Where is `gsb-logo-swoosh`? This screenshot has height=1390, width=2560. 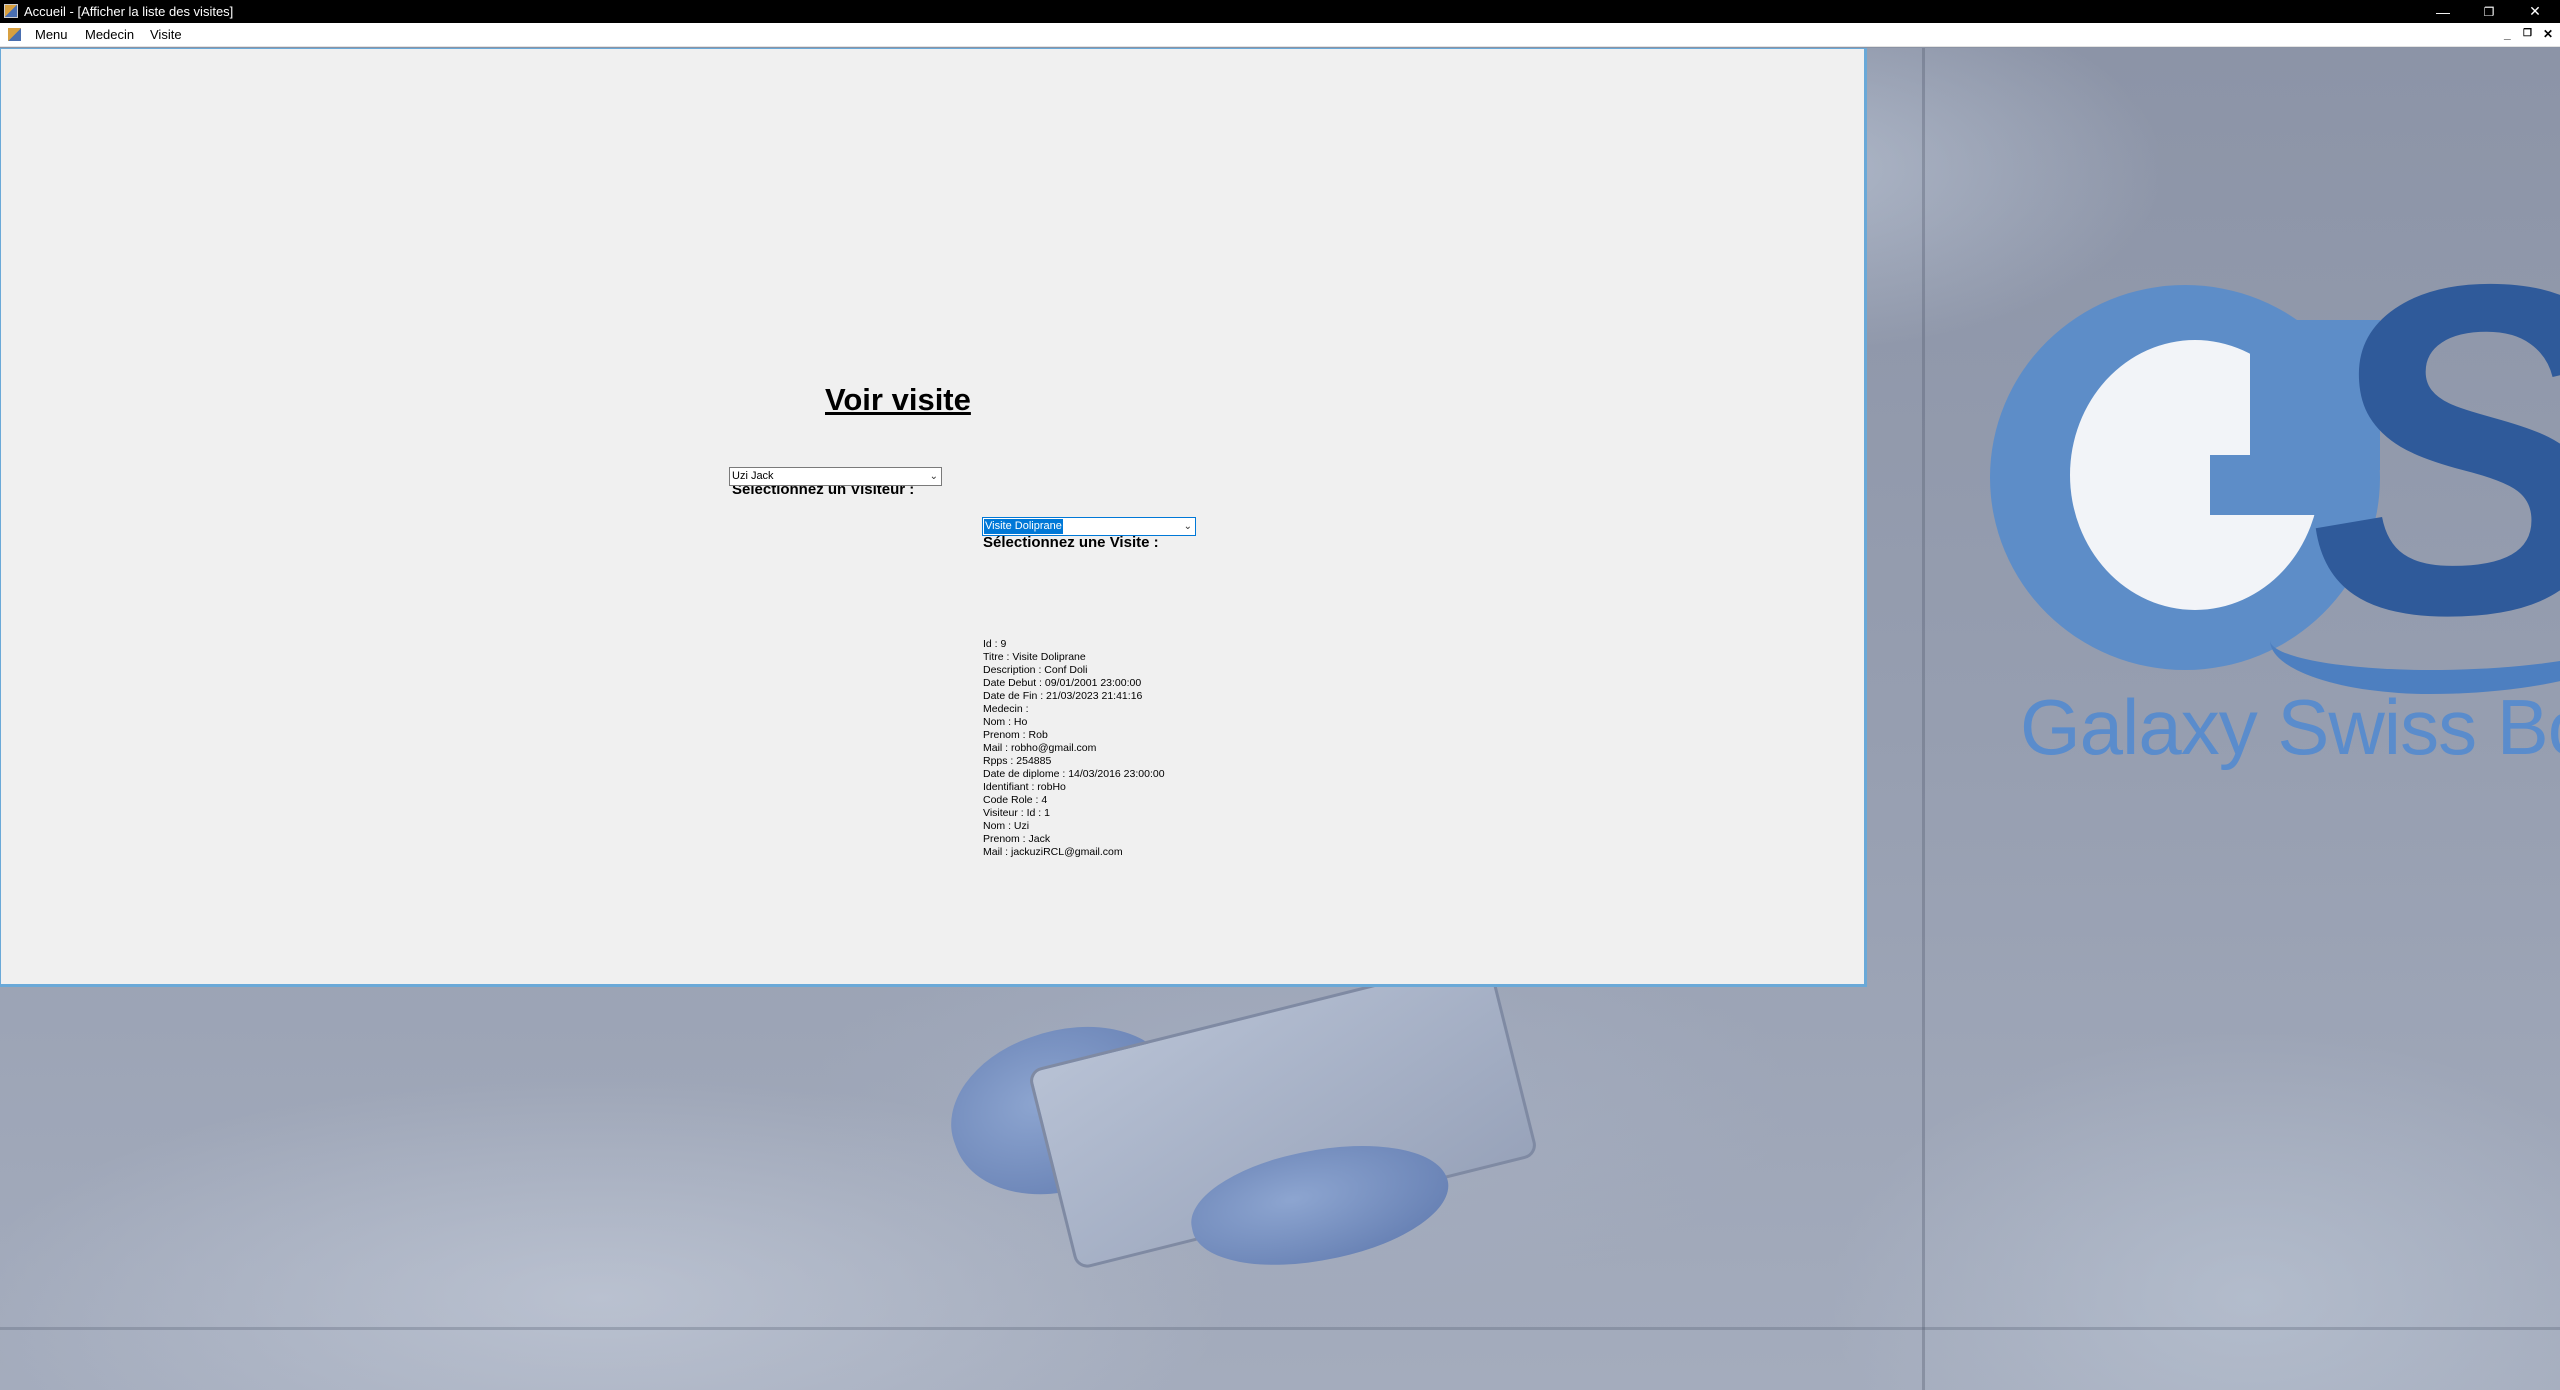 gsb-logo-swoosh is located at coordinates (2415, 627).